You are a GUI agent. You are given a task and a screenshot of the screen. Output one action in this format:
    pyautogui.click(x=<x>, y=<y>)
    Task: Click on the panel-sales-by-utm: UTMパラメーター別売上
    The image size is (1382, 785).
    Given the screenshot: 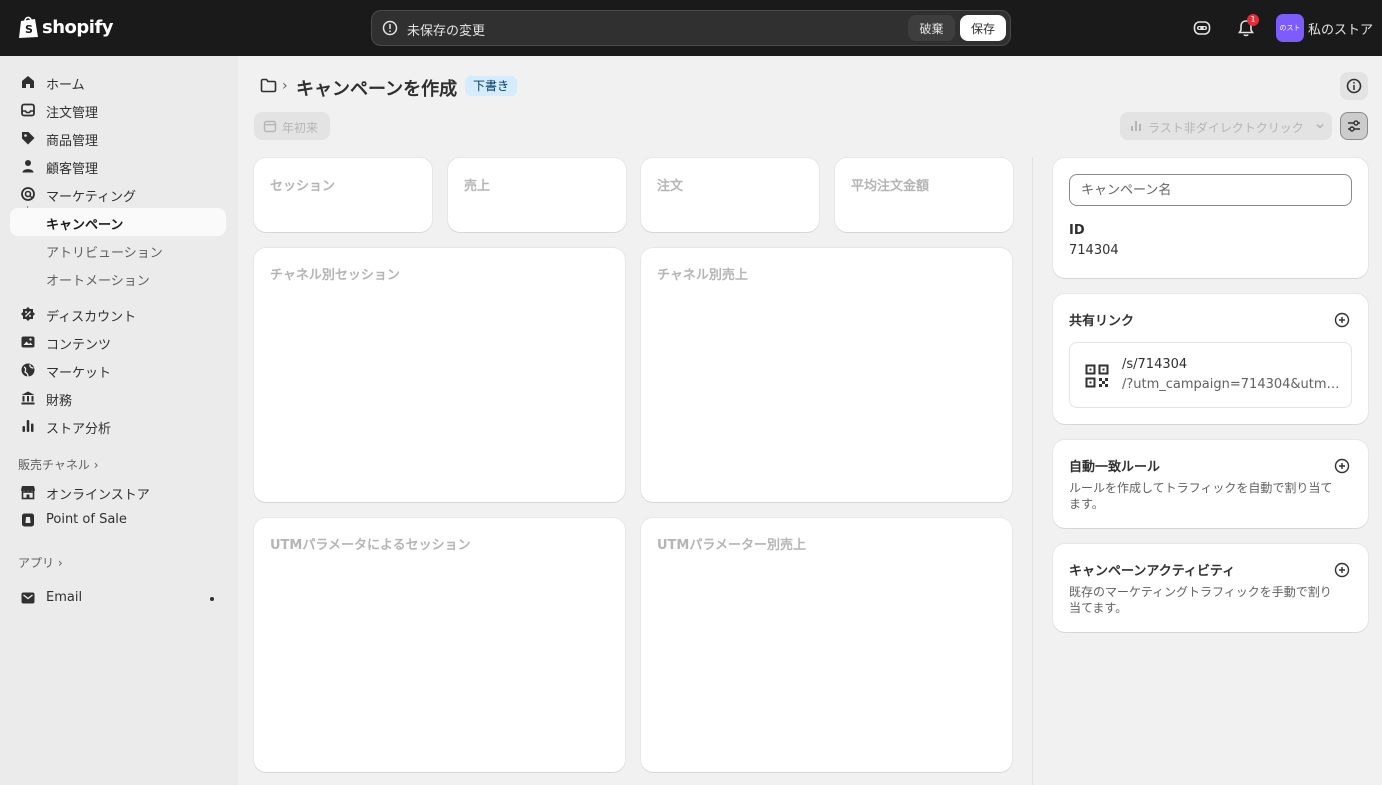 What is the action you would take?
    pyautogui.click(x=826, y=645)
    